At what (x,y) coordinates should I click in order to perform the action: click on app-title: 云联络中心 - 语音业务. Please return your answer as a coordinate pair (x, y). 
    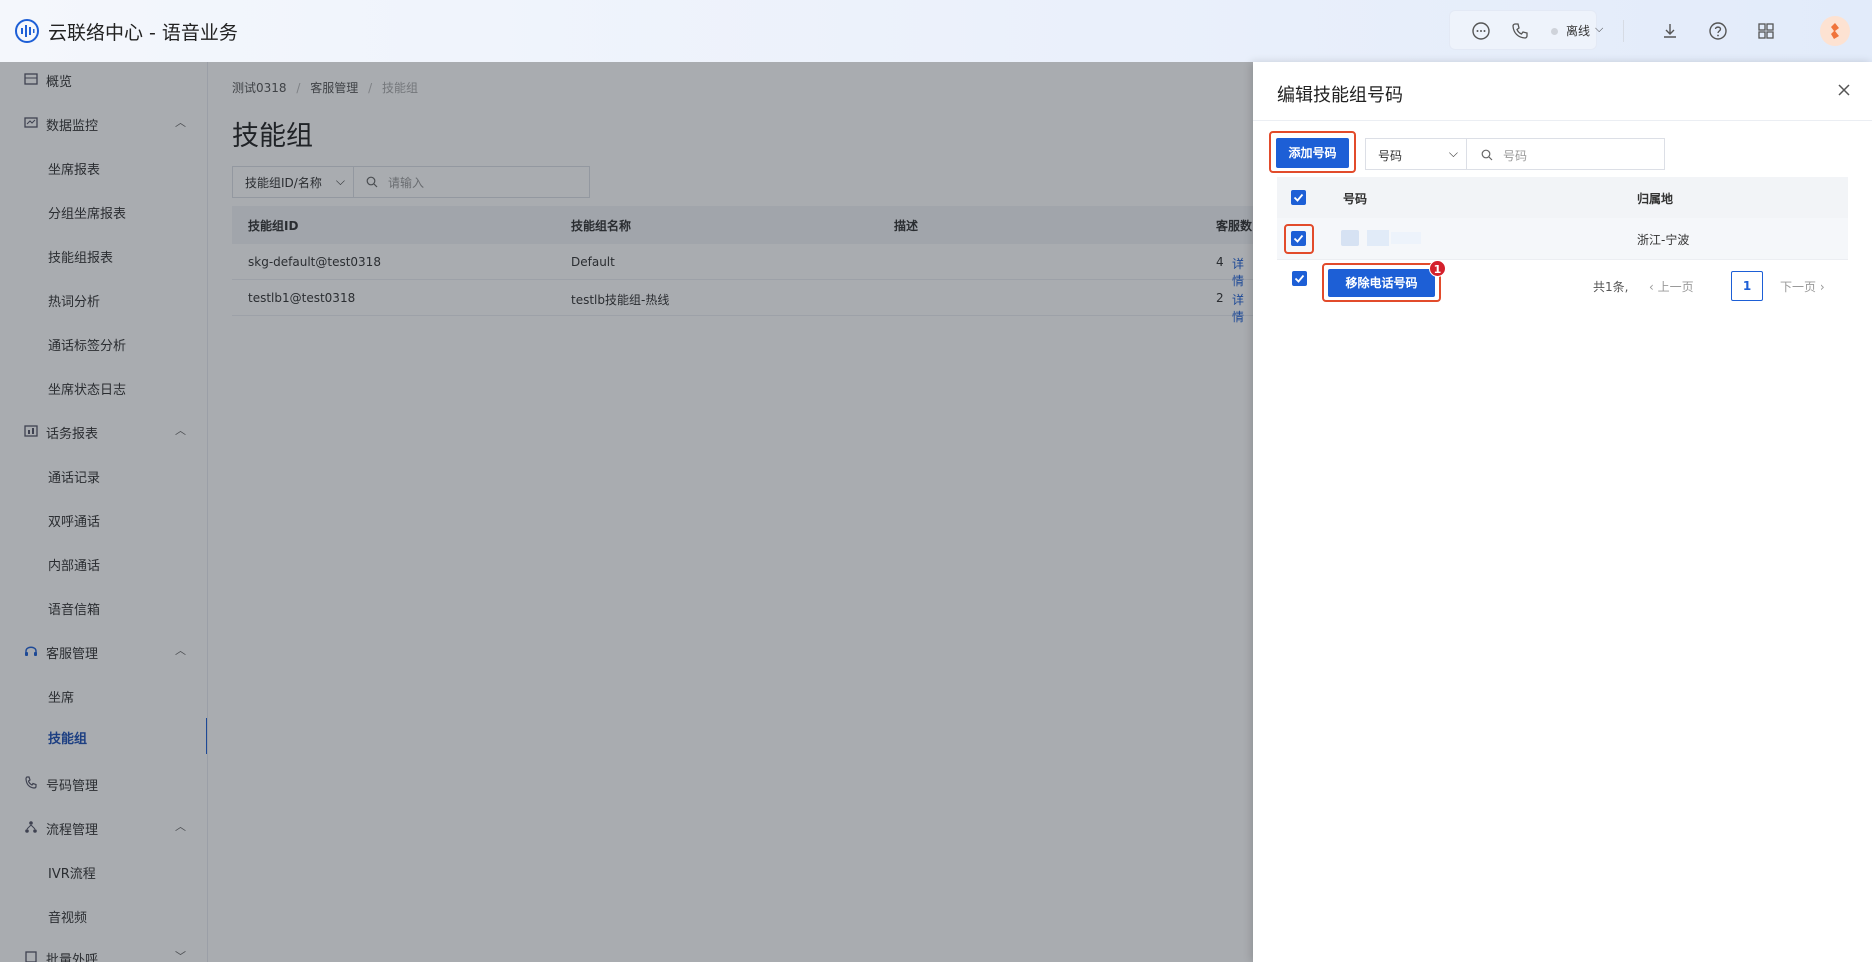
    Looking at the image, I should click on (143, 33).